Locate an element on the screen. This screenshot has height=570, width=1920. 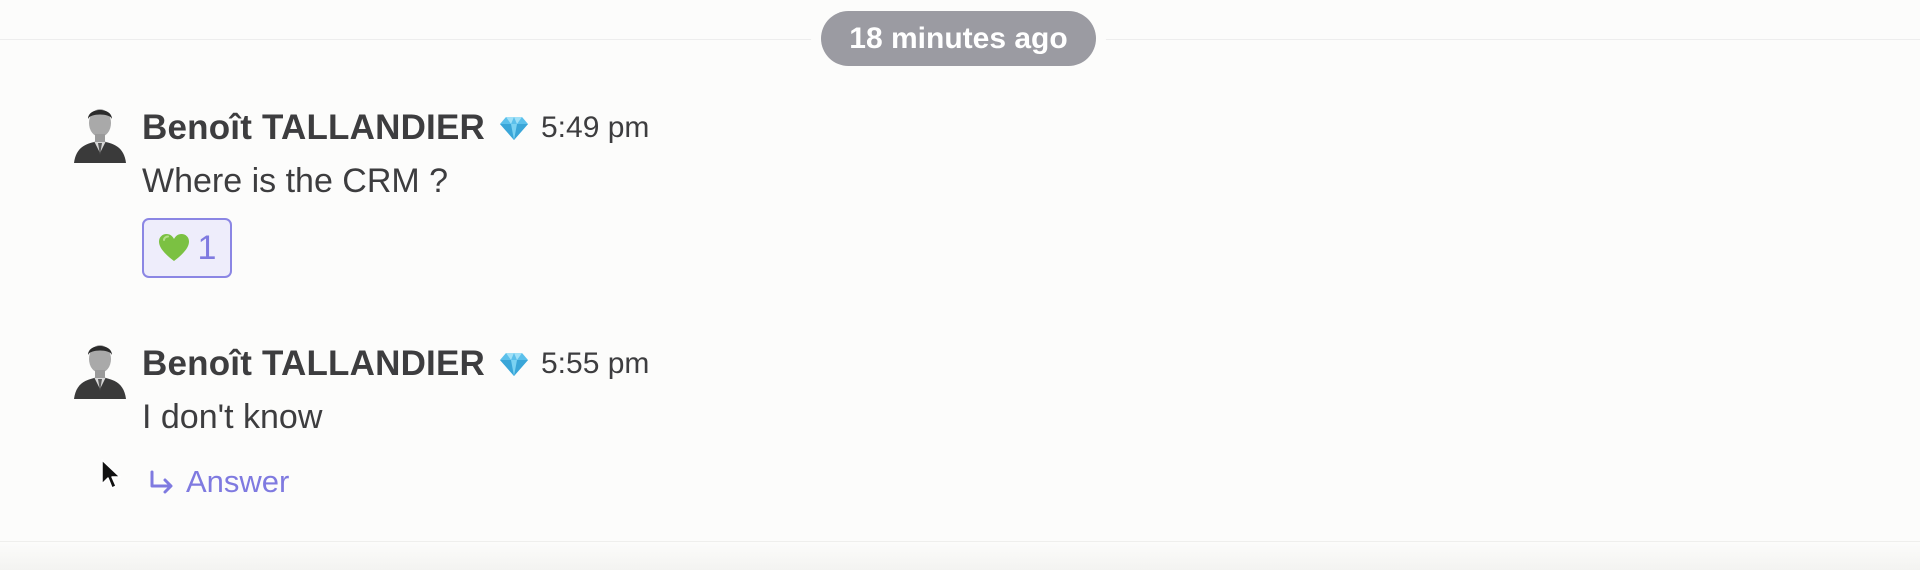
reaction-button: 1 is located at coordinates (187, 248).